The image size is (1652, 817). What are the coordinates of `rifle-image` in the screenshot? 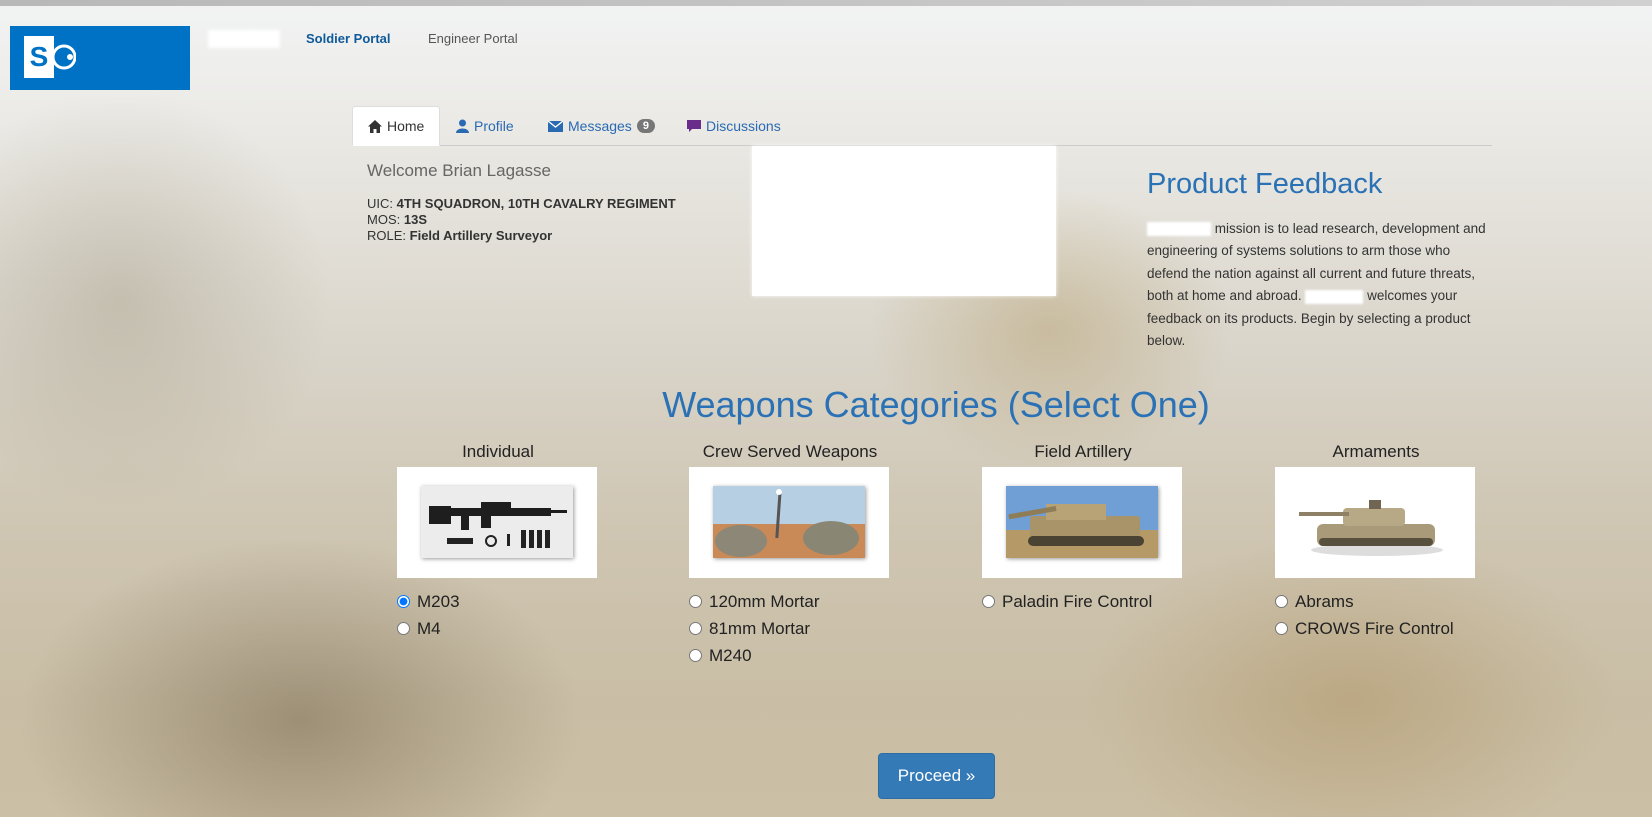 It's located at (497, 522).